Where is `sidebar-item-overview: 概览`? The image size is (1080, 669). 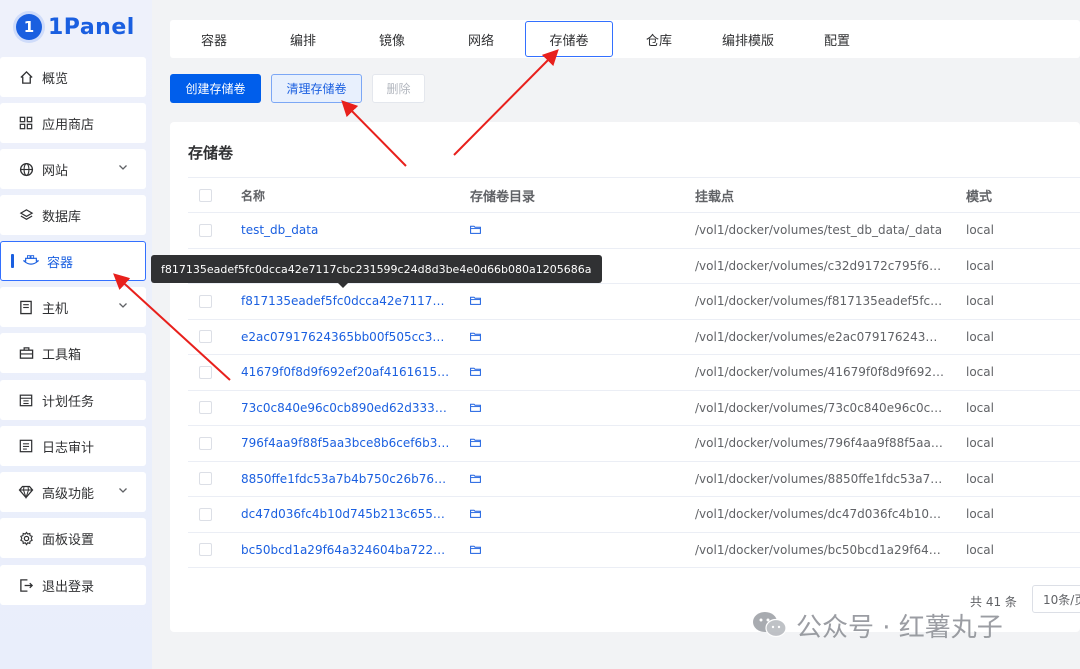
sidebar-item-overview: 概览 is located at coordinates (73, 77).